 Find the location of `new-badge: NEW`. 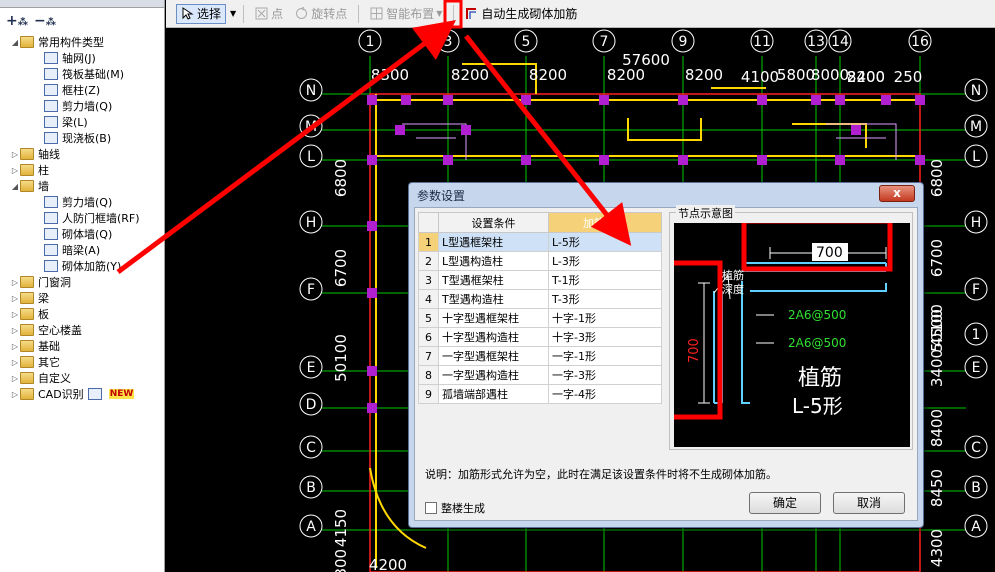

new-badge: NEW is located at coordinates (121, 394).